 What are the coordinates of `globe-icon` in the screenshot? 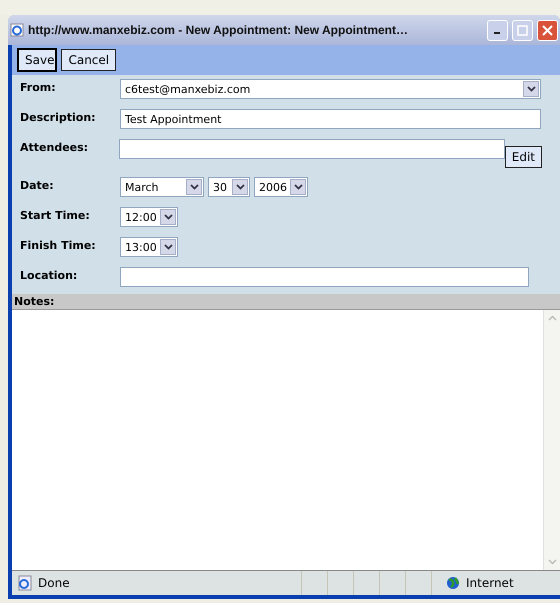 It's located at (453, 583).